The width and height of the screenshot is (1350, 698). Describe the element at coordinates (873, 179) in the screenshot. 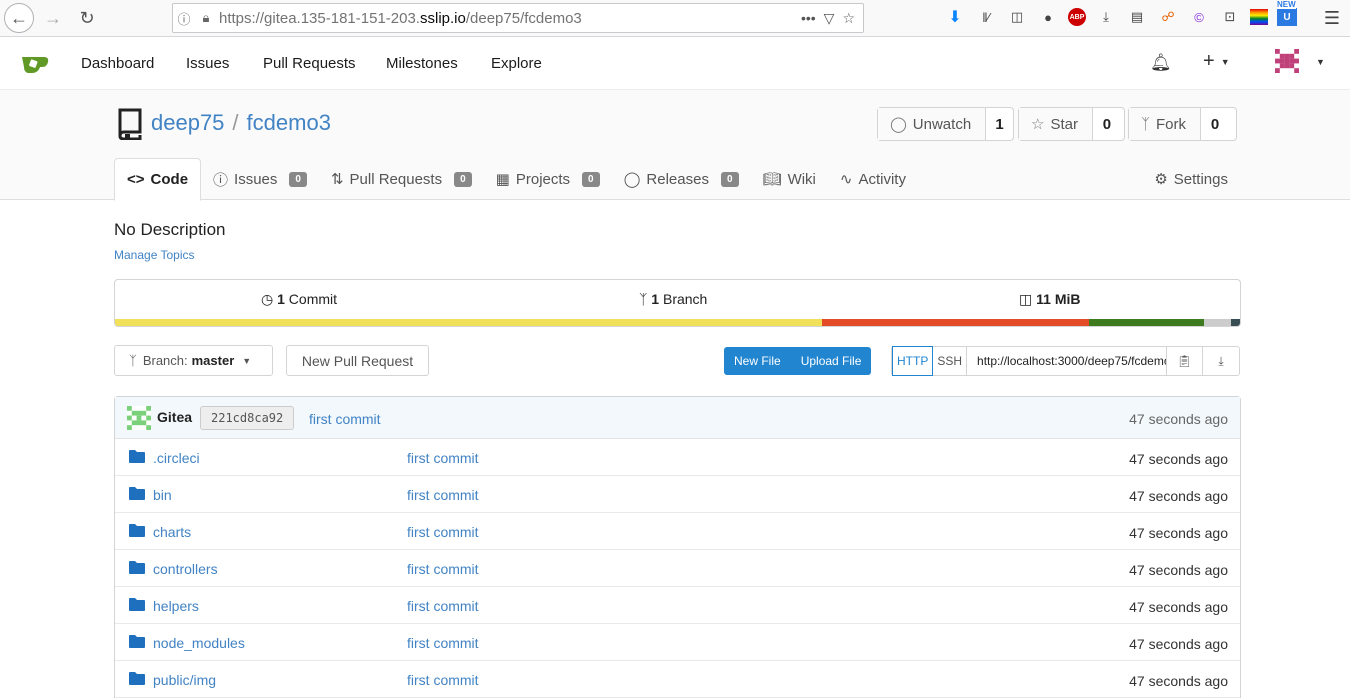

I see `tab-activity: ∿ Activity` at that location.